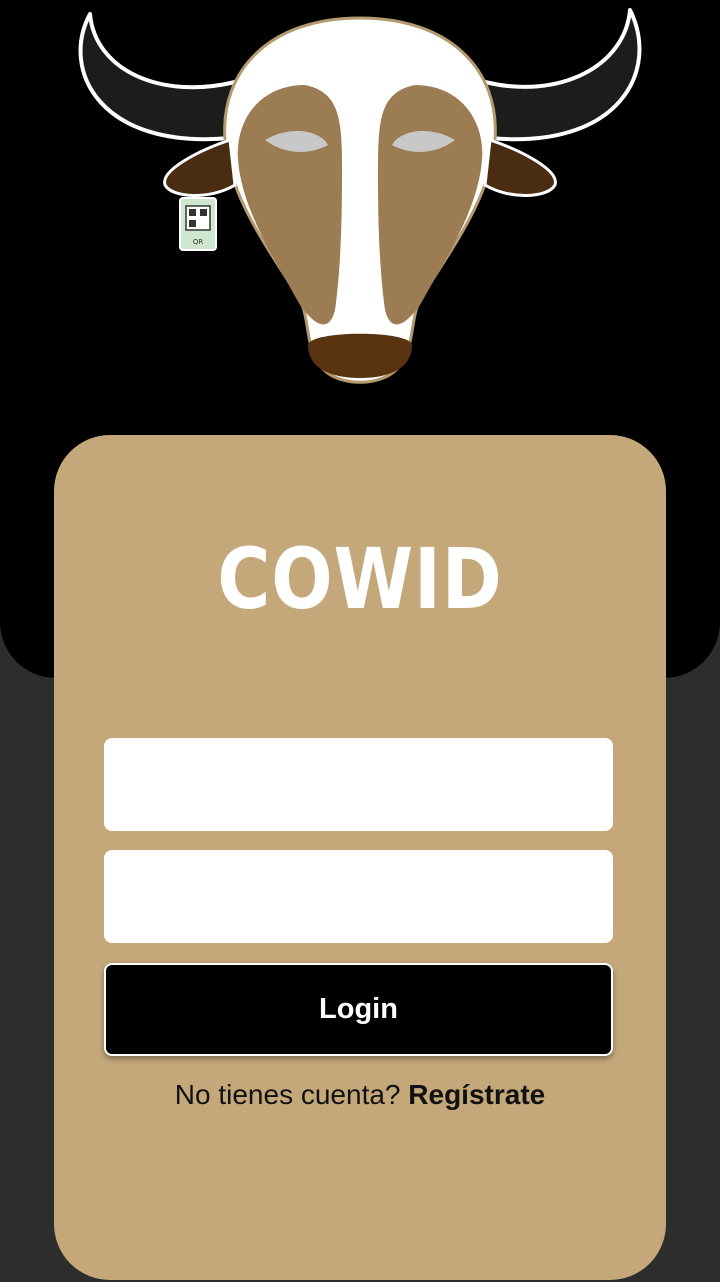 This screenshot has height=1282, width=720. Describe the element at coordinates (476, 1094) in the screenshot. I see `register-link: Regístrate` at that location.